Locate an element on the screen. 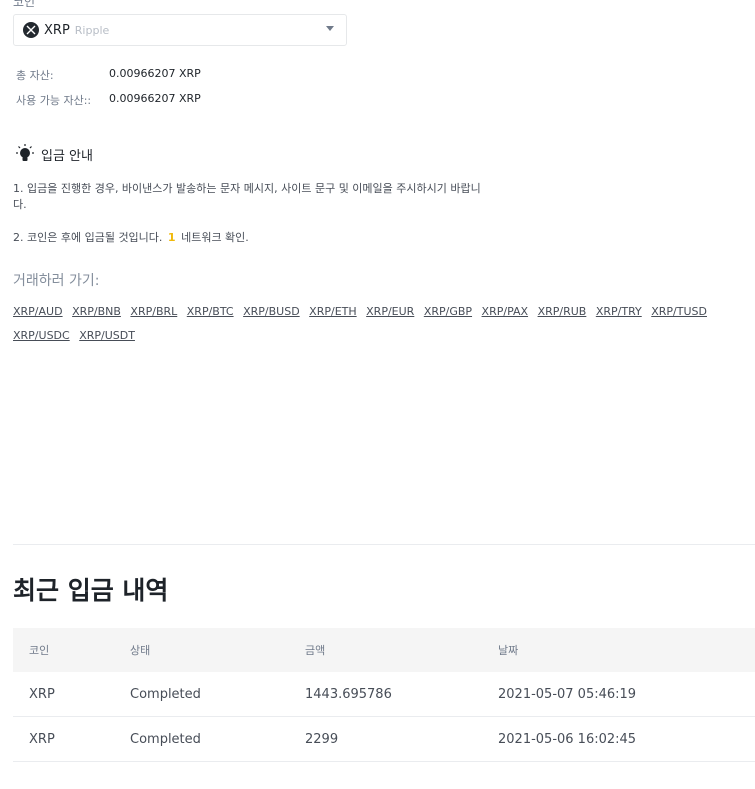 The height and width of the screenshot is (789, 755). deposit-guide-title: 입금 안내 is located at coordinates (53, 154).